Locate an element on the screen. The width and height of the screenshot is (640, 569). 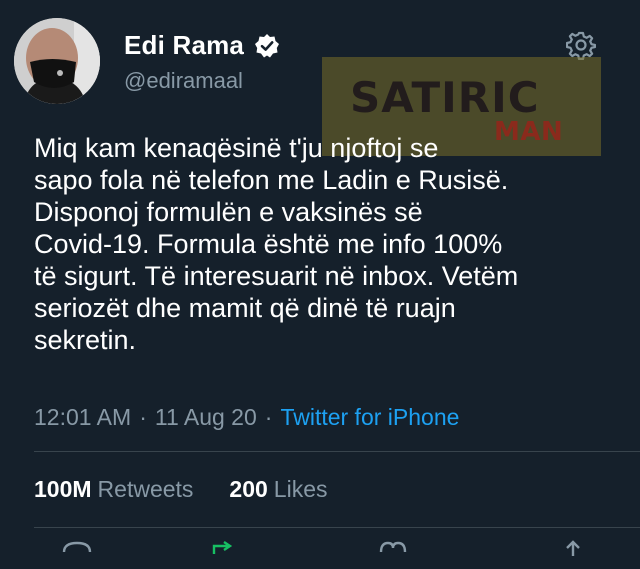
share-icon is located at coordinates (573, 552).